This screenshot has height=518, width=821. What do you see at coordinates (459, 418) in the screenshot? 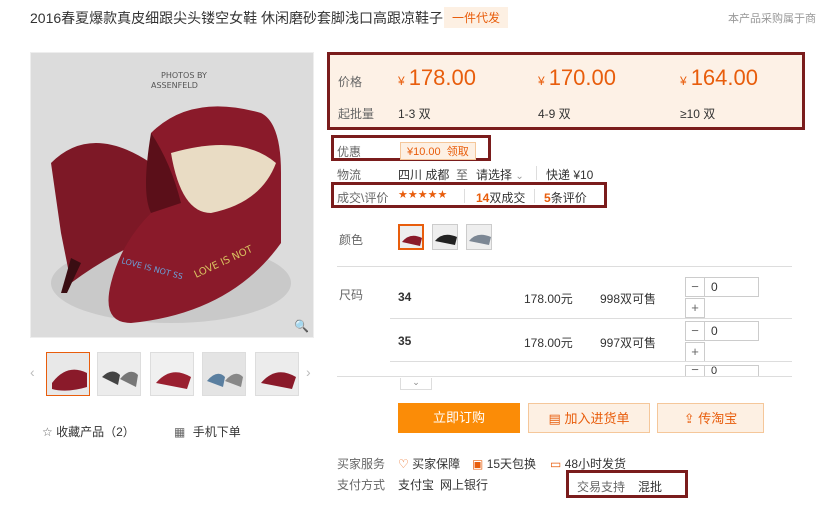
I see `buy-now-button: 立即订购` at bounding box center [459, 418].